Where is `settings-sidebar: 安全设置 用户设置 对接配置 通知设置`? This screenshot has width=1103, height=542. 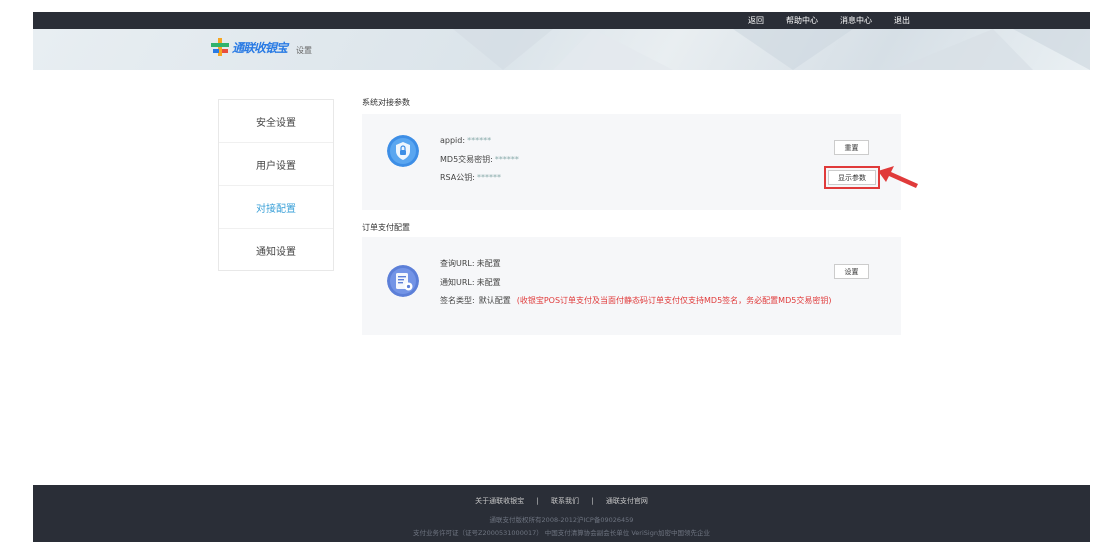 settings-sidebar: 安全设置 用户设置 对接配置 通知设置 is located at coordinates (276, 185).